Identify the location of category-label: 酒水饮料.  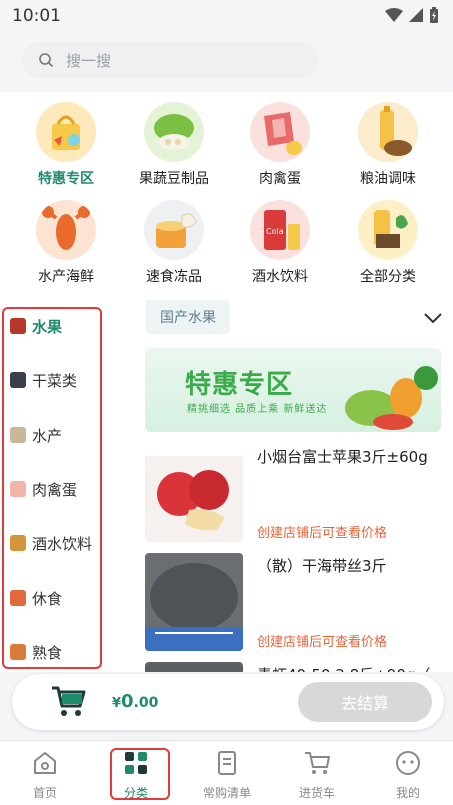
(280, 277).